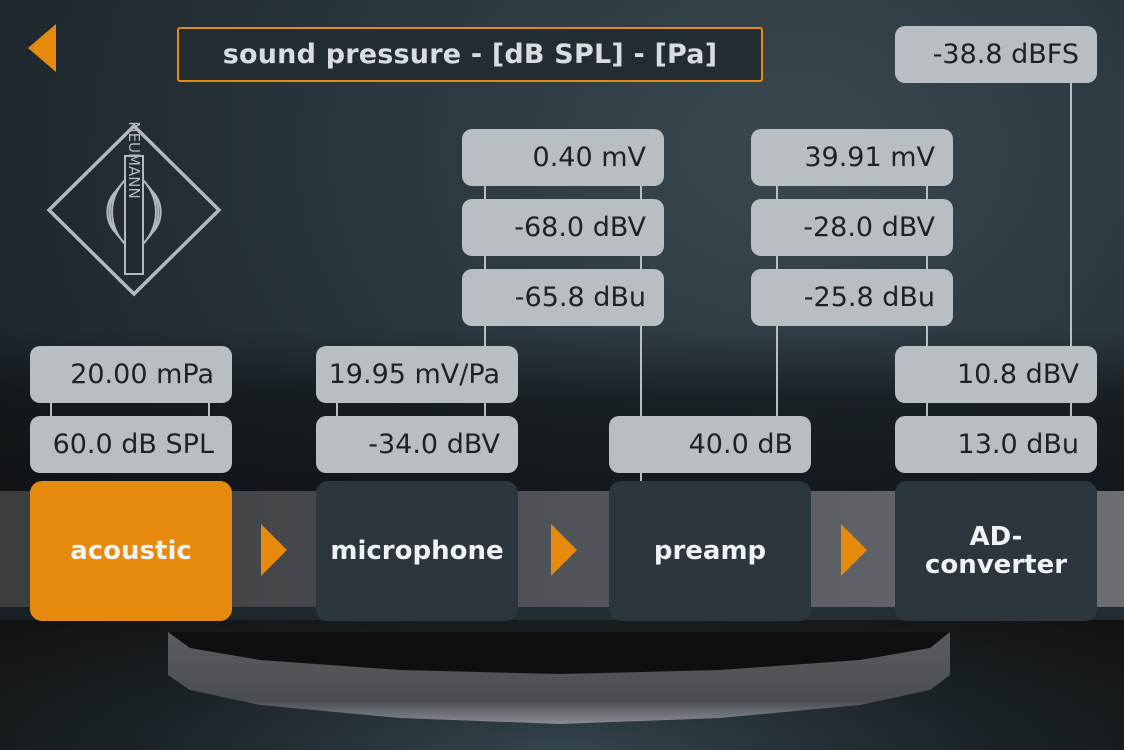  I want to click on stage-microphone: microphone, so click(417, 551).